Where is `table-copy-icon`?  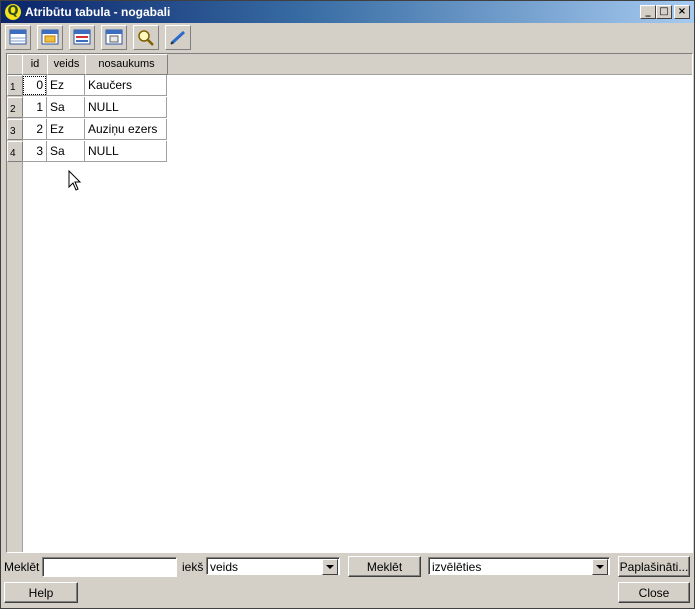
table-copy-icon is located at coordinates (114, 37).